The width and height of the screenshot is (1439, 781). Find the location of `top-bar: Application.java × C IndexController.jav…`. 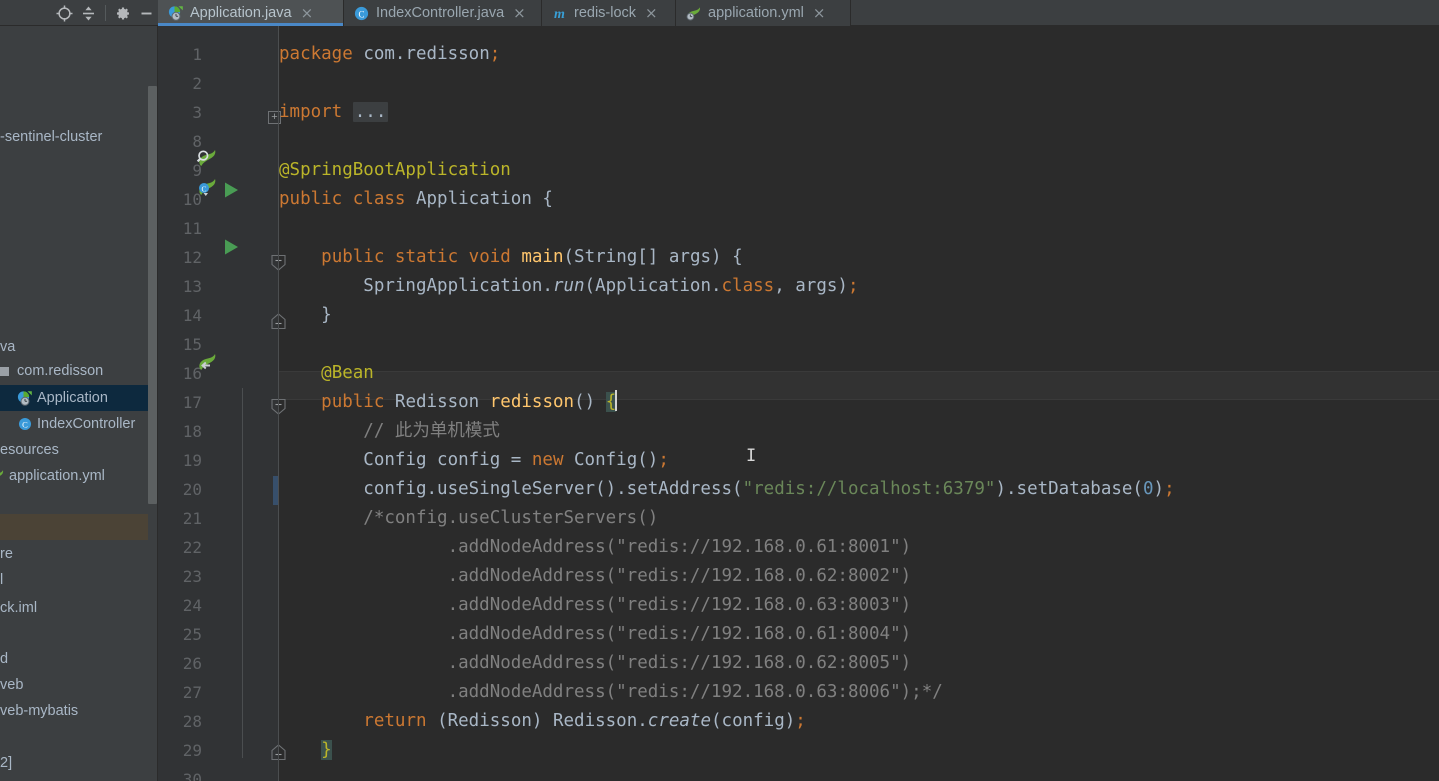

top-bar: Application.java × C IndexController.jav… is located at coordinates (719, 13).